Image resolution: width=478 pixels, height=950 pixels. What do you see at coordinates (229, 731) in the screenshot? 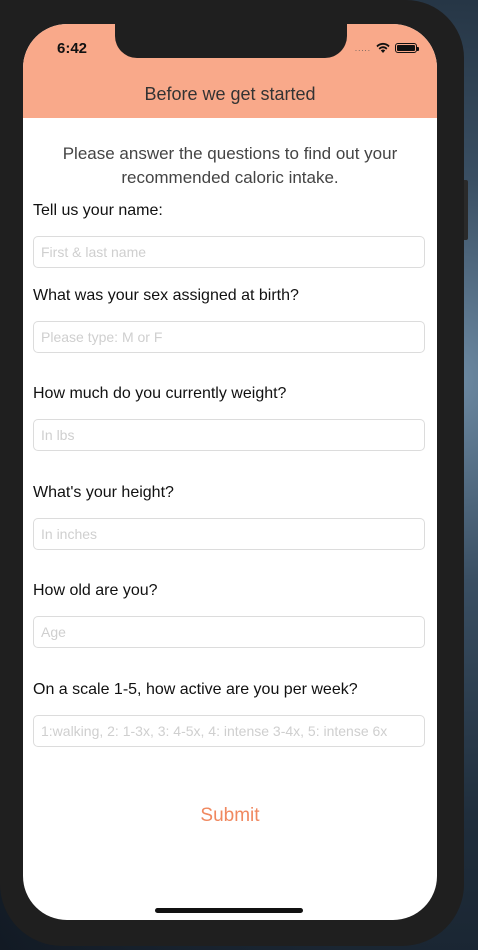
I see `activity-input` at bounding box center [229, 731].